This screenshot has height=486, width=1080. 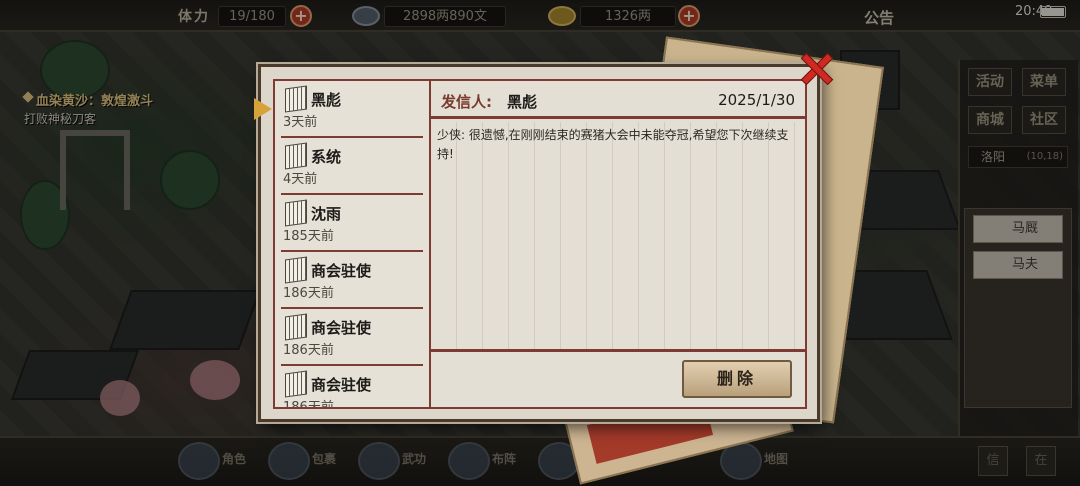 I want to click on delete-button: 删除, so click(x=737, y=379).